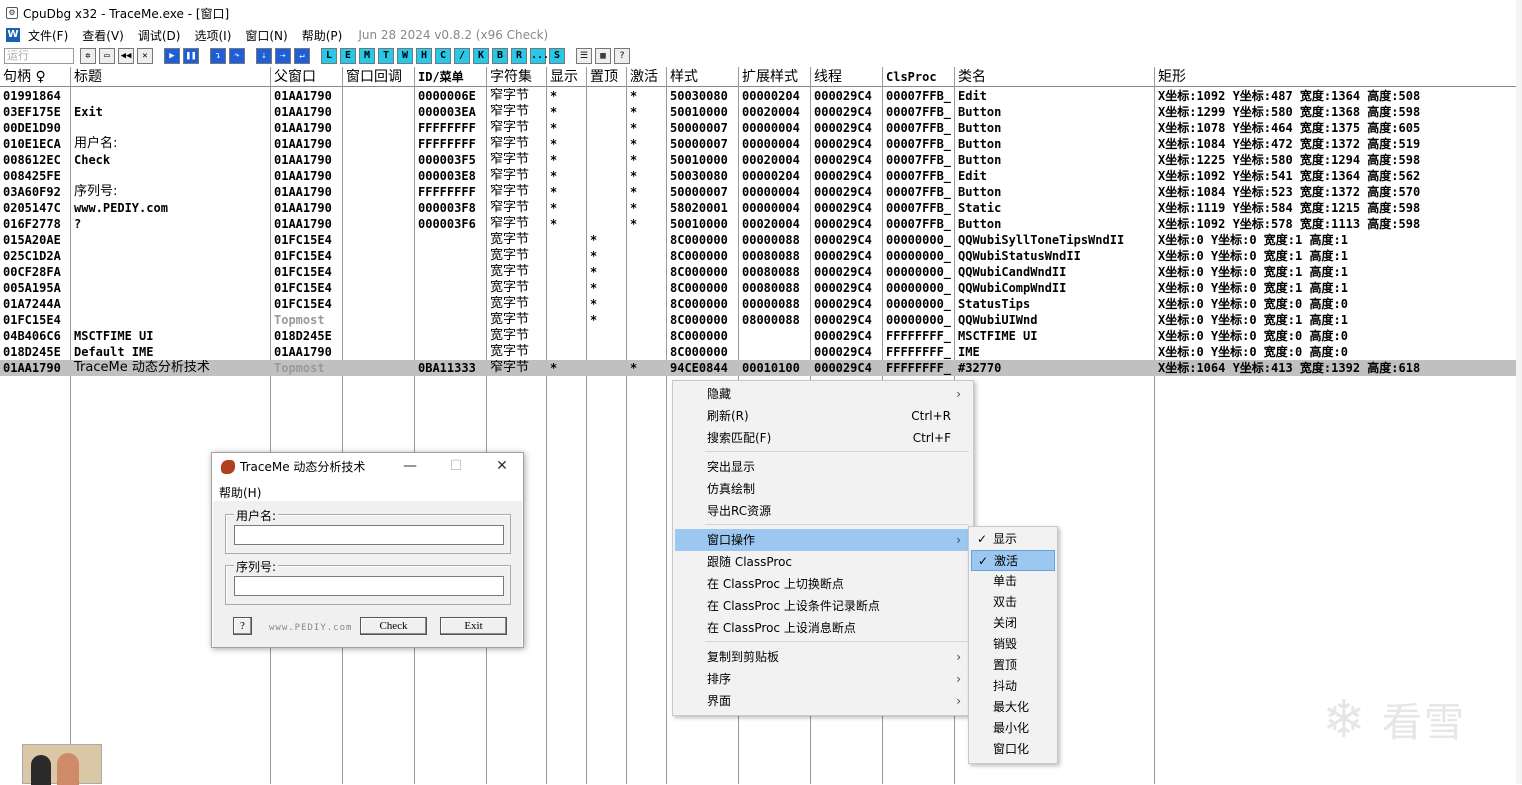 The height and width of the screenshot is (785, 1522). Describe the element at coordinates (1013, 539) in the screenshot. I see `submenu-item: ✓ 显示` at that location.